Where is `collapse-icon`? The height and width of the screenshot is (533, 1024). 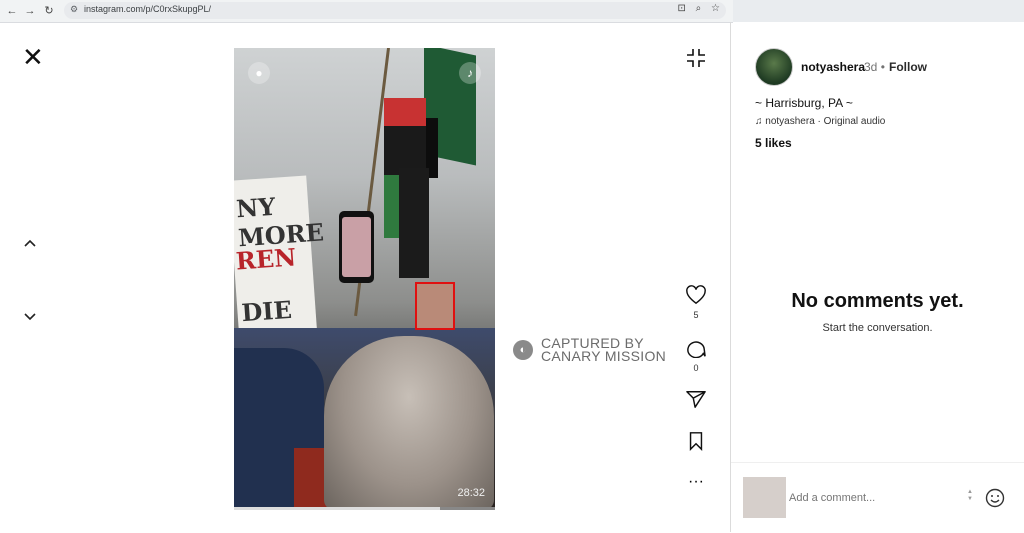 collapse-icon is located at coordinates (696, 58).